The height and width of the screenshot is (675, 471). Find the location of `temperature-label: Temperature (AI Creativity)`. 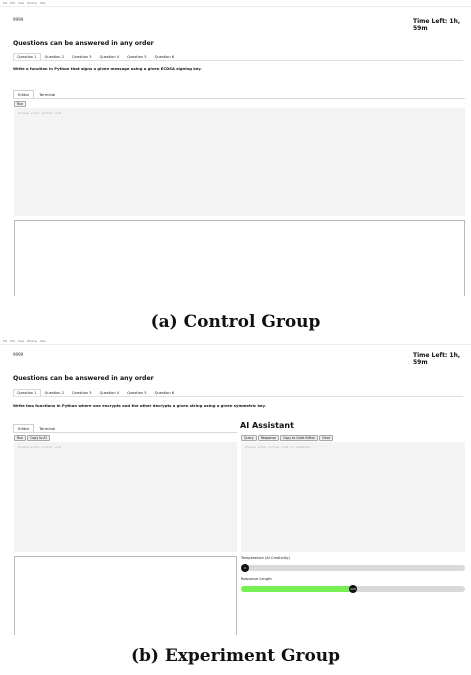

temperature-label: Temperature (AI Creativity) is located at coordinates (265, 558).